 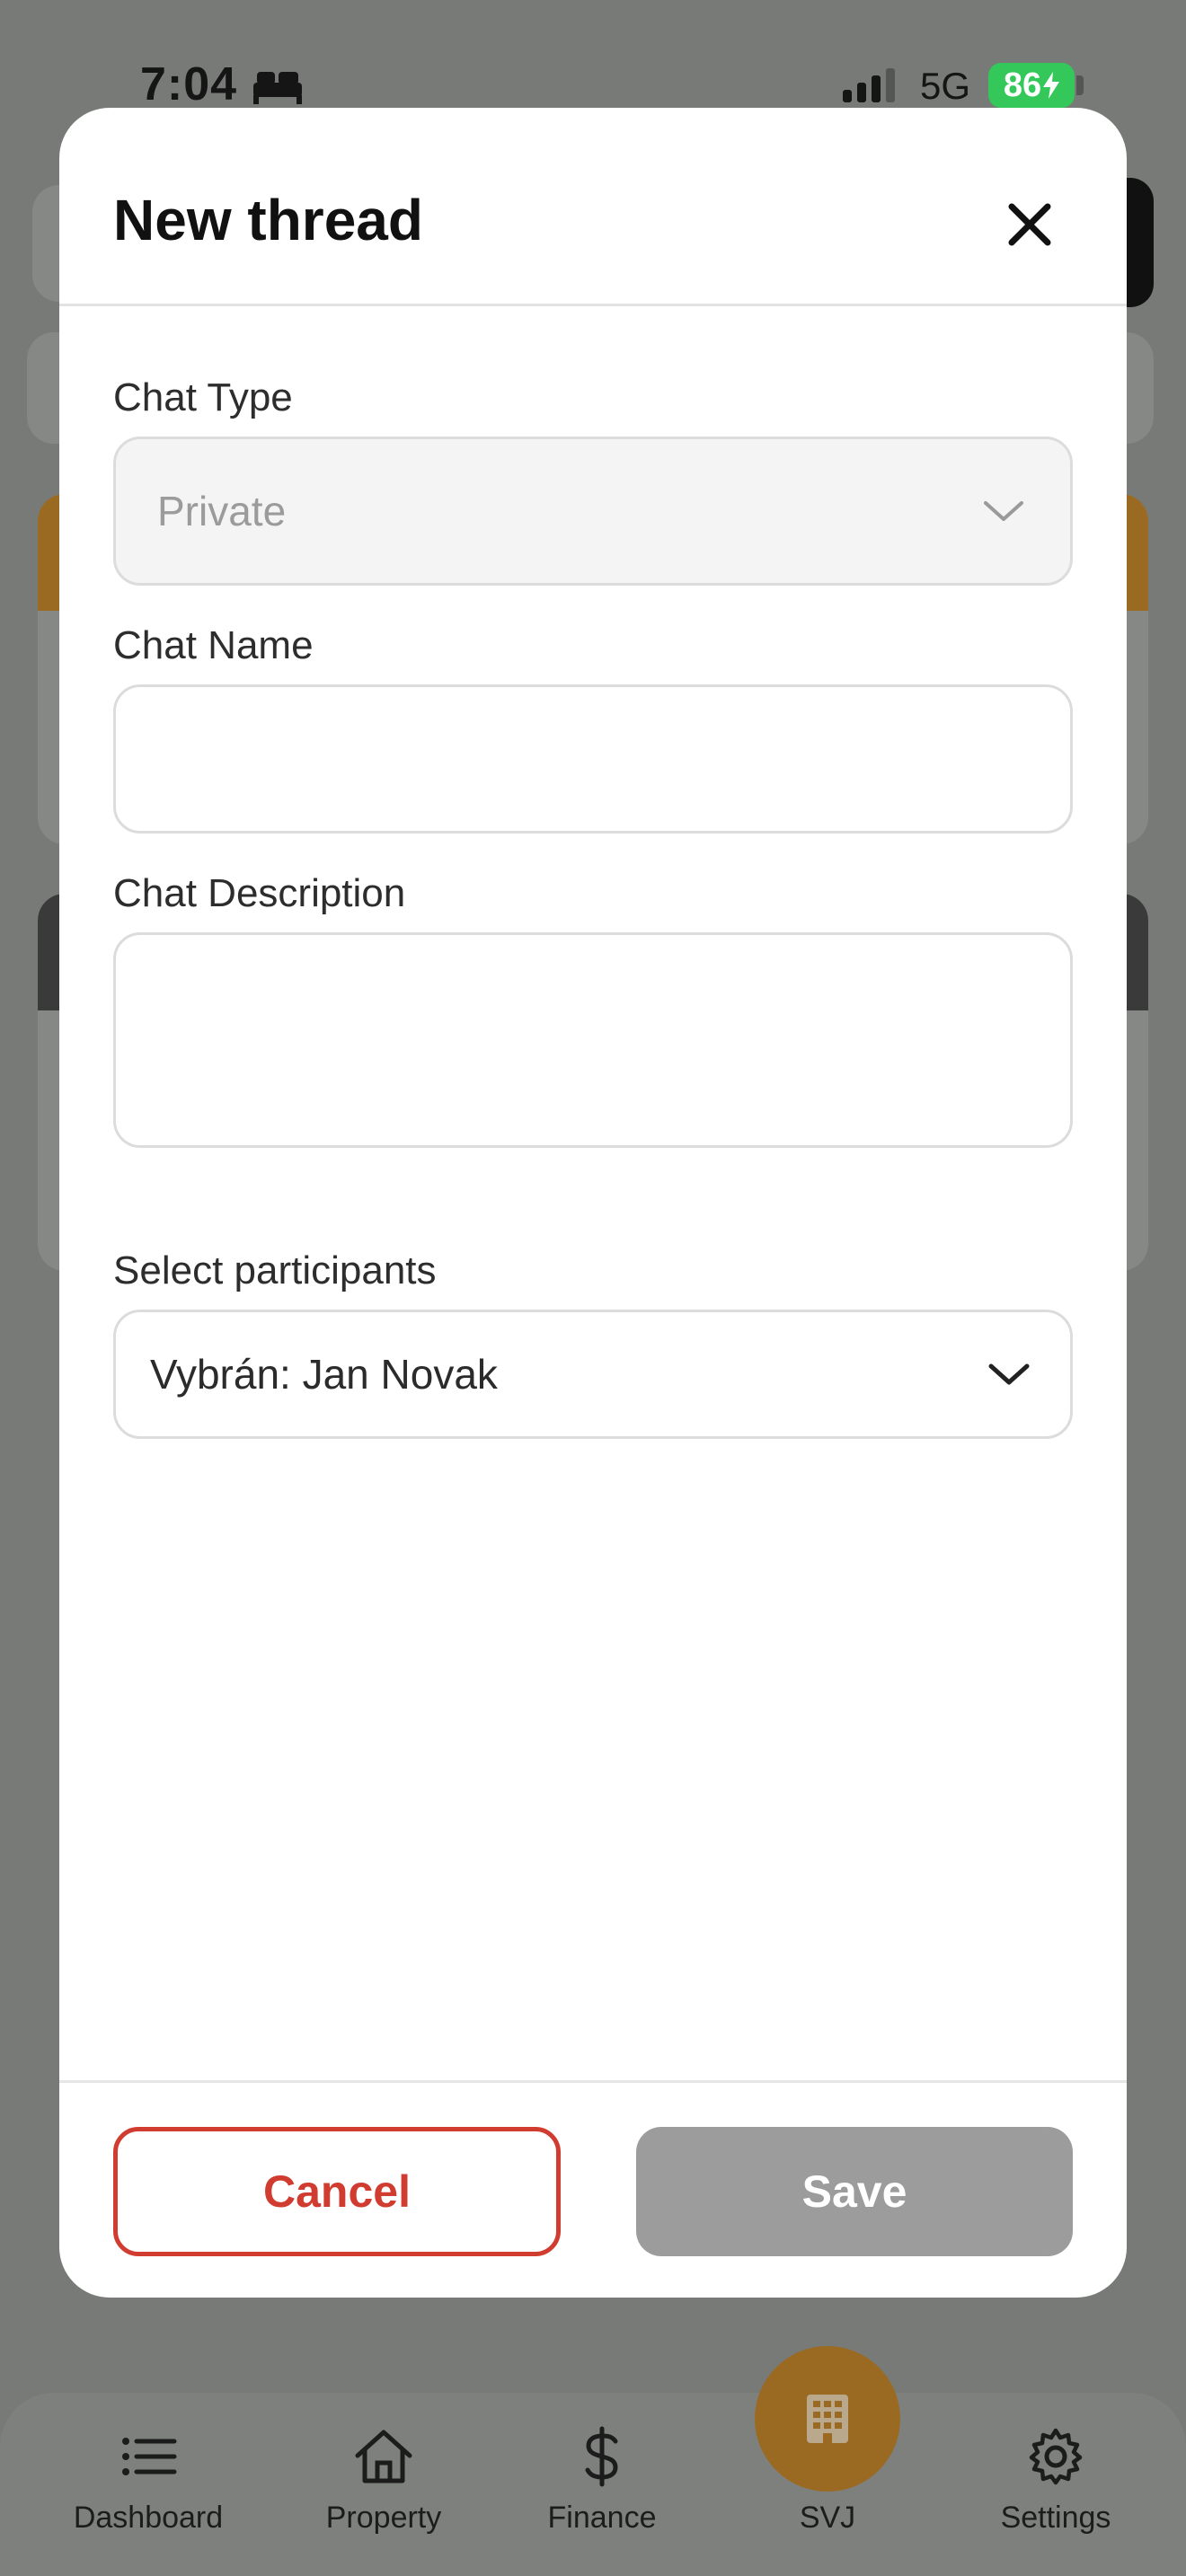 What do you see at coordinates (593, 2081) in the screenshot?
I see `footer-divider` at bounding box center [593, 2081].